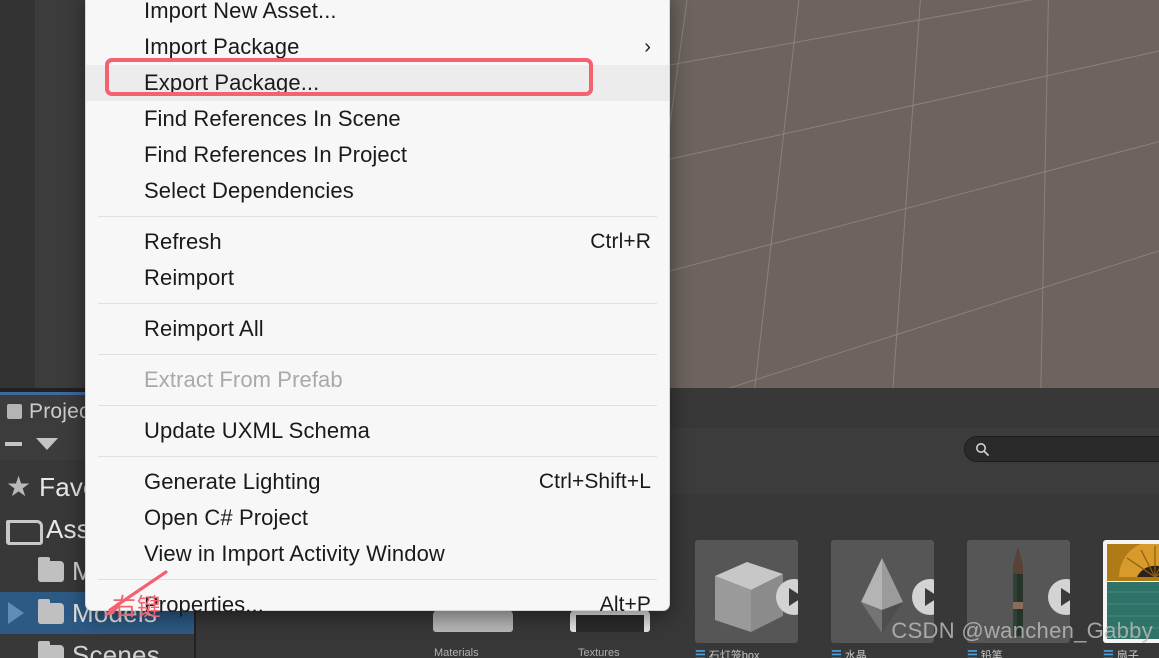  I want to click on menu-item-find-references-in-scene: Find References In Scene, so click(377, 119).